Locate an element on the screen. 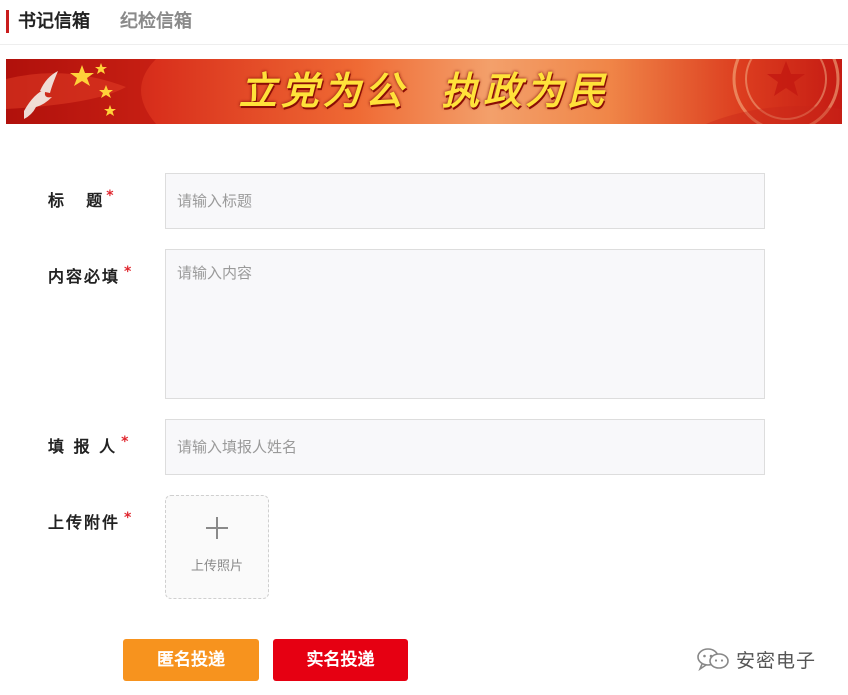 This screenshot has width=848, height=695. title-label: 标 题 * is located at coordinates (81, 200).